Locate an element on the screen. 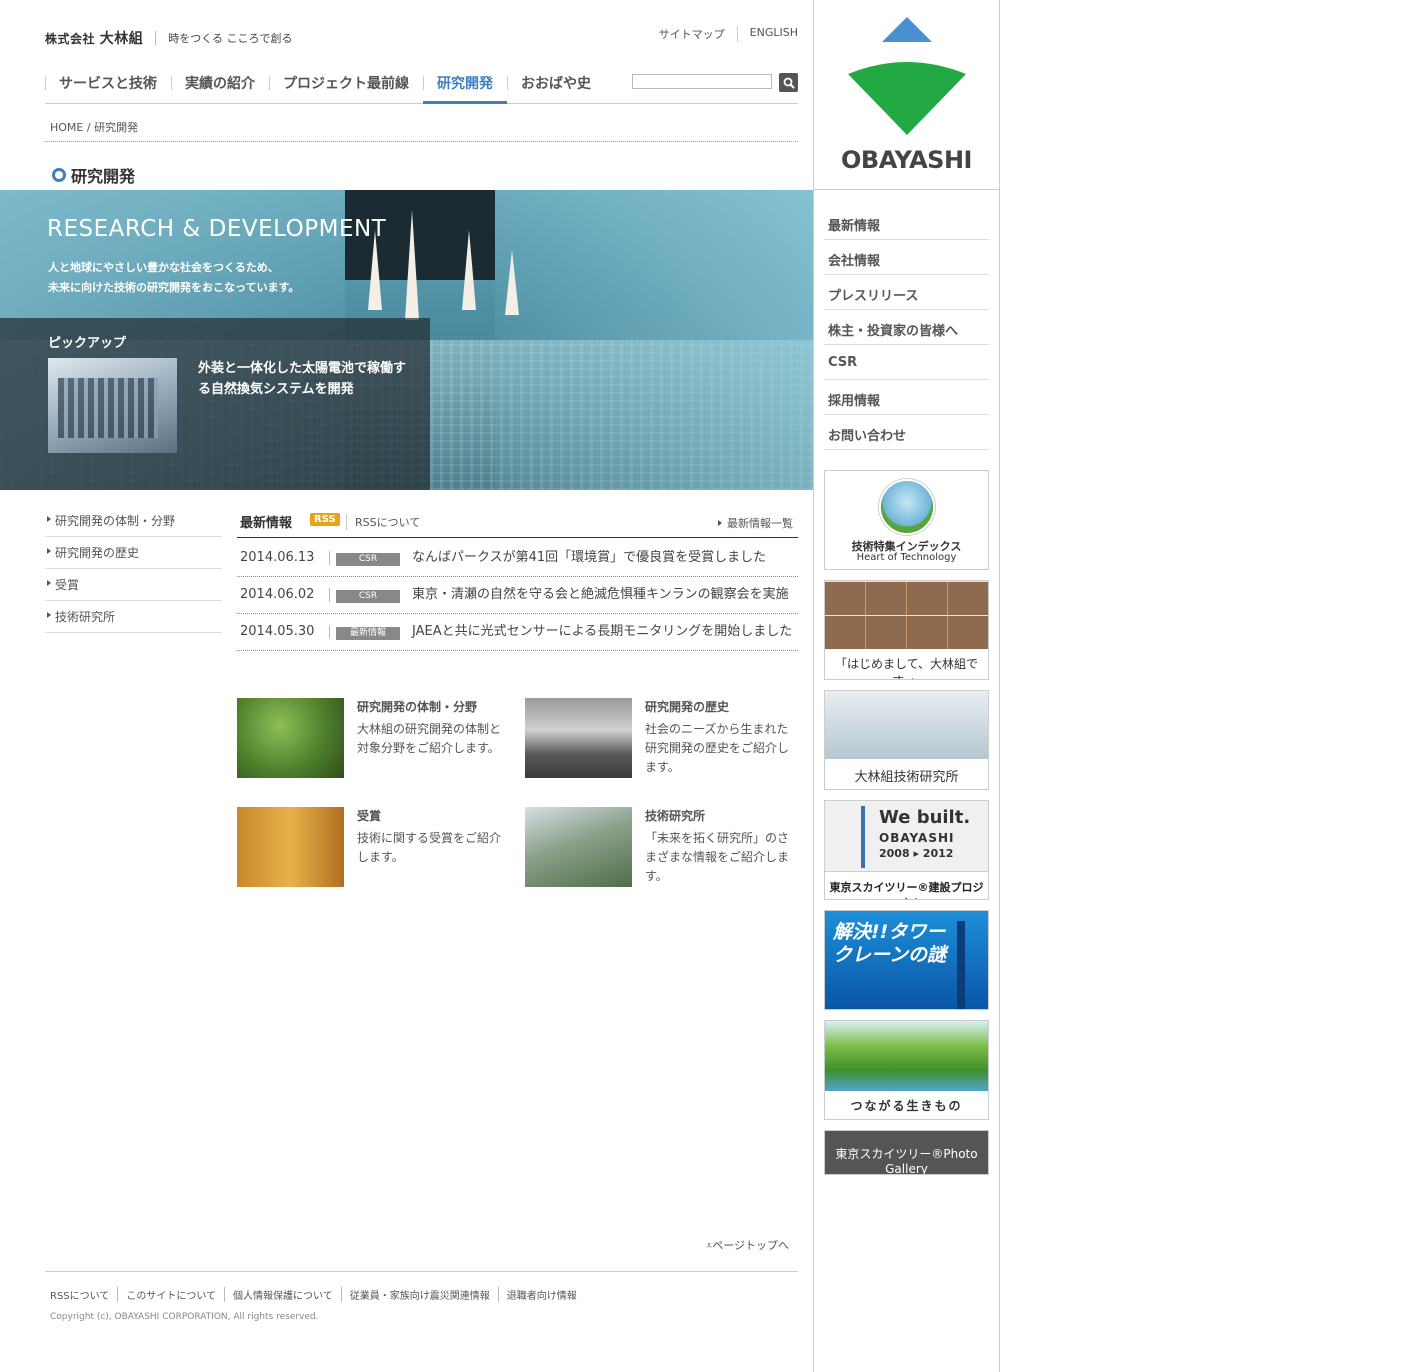 Image resolution: width=1422 pixels, height=1372 pixels. page-title: 研究開発 is located at coordinates (93, 175).